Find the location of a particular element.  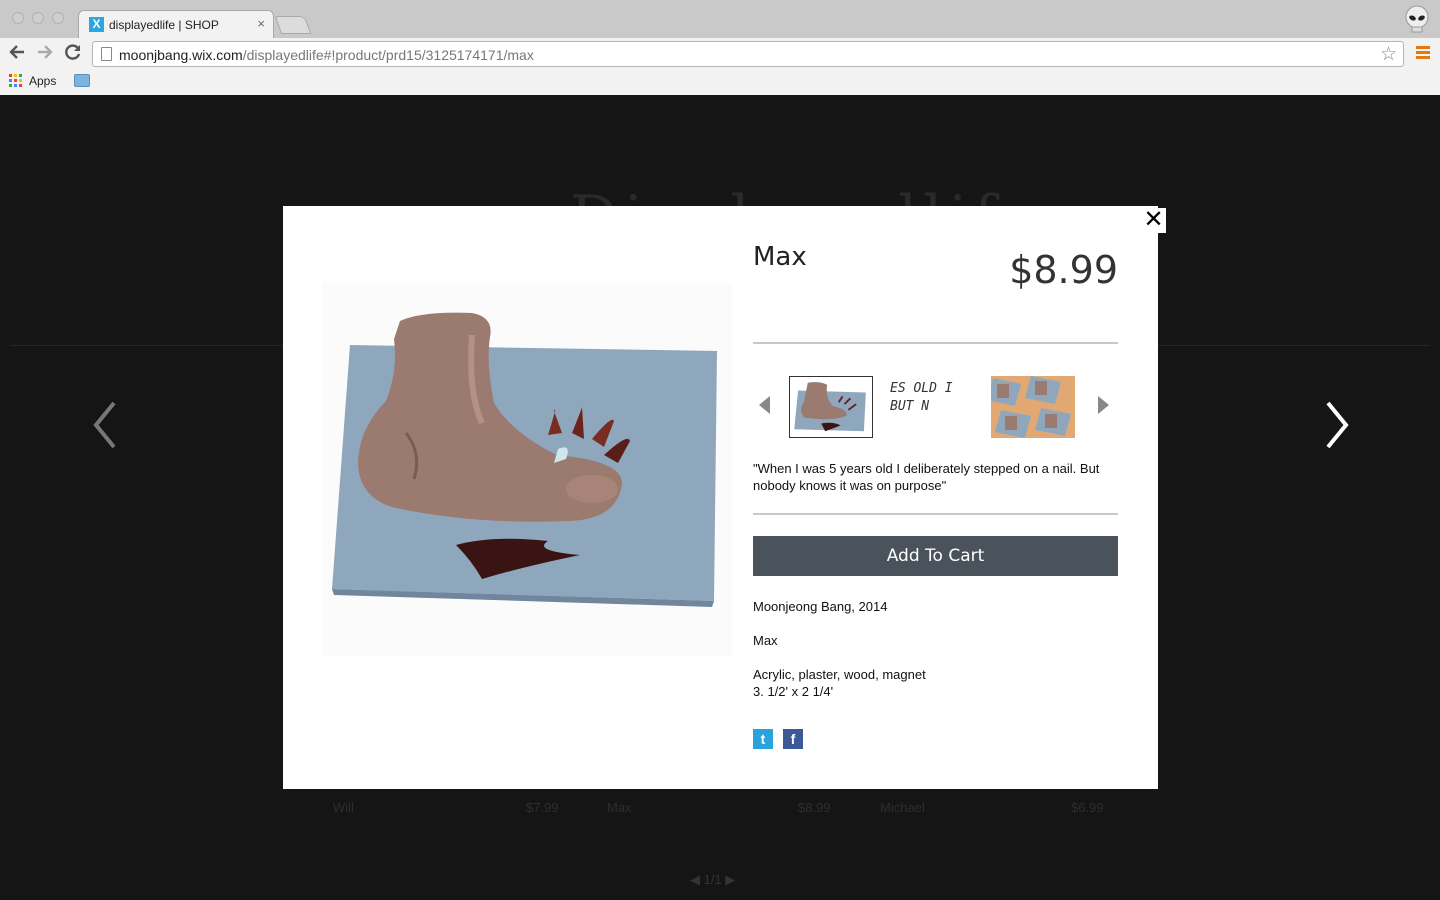

grid-item-name: Michael is located at coordinates (902, 807).